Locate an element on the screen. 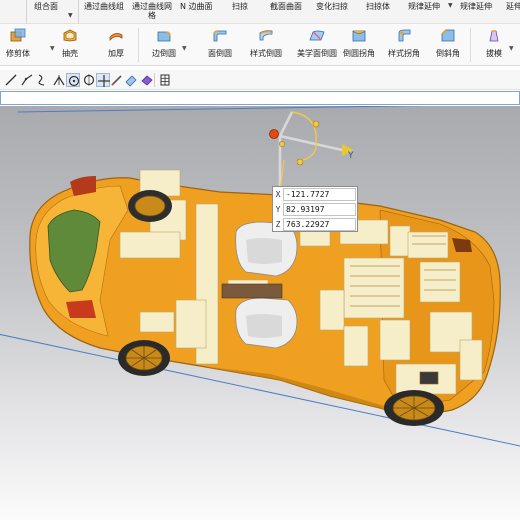 The image size is (520, 520). ribbon-item-law-extension-2: 规律延伸 is located at coordinates (476, 6).